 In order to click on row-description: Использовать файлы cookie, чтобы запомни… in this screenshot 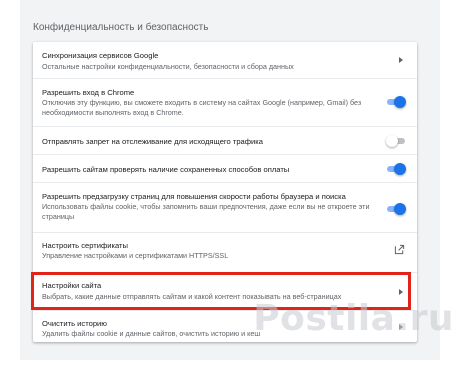, I will do `click(206, 211)`.